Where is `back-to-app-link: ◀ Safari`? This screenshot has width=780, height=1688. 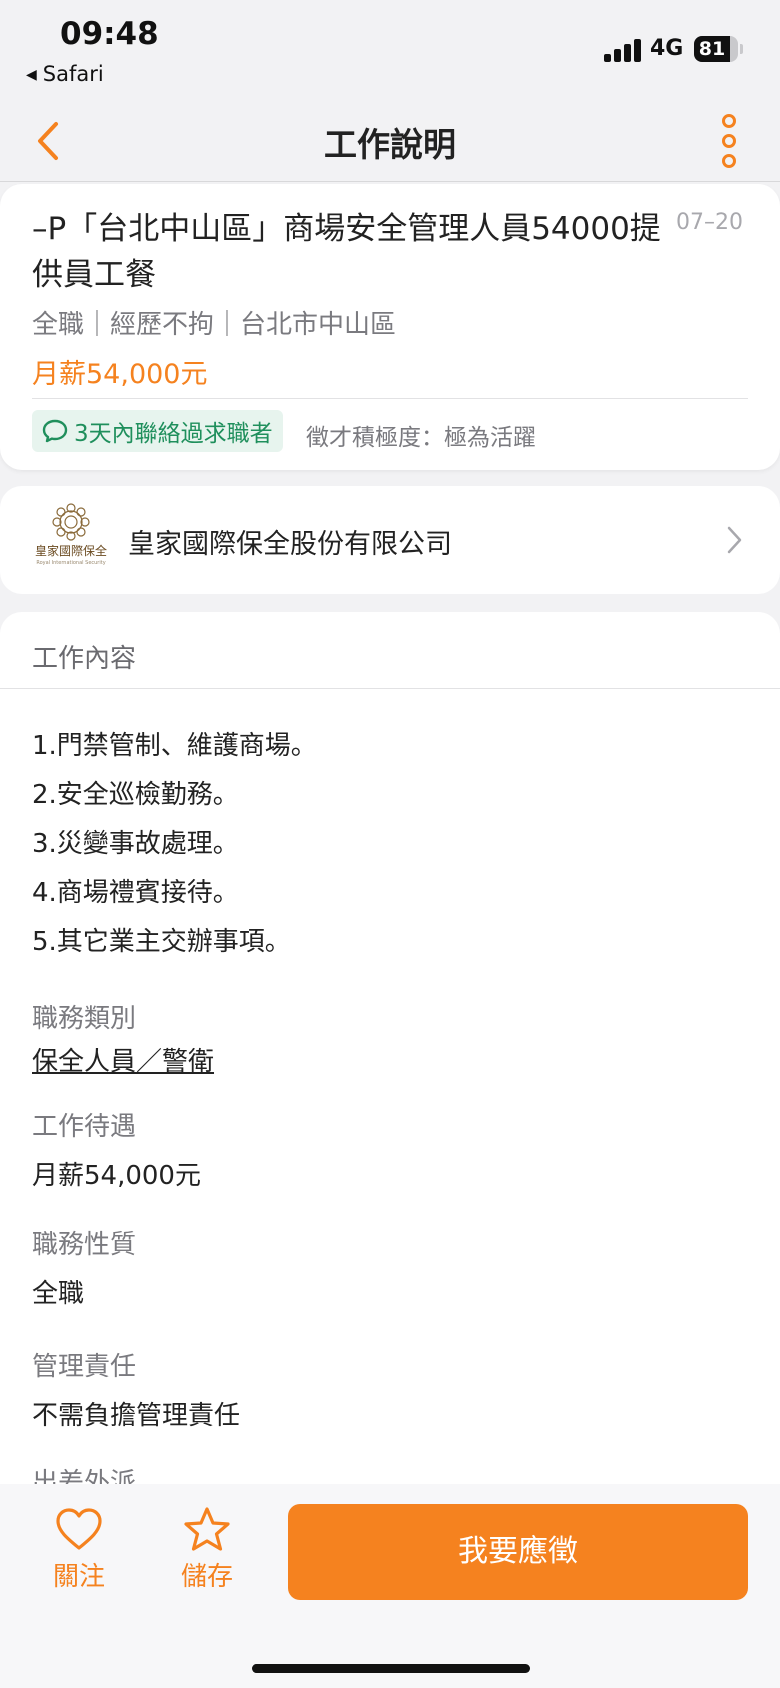
back-to-app-link: ◀ Safari is located at coordinates (65, 74).